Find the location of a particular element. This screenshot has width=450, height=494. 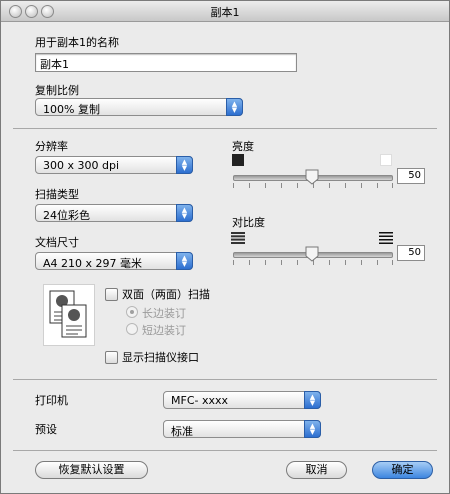

short-edge-label: 短边装订 is located at coordinates (164, 330).